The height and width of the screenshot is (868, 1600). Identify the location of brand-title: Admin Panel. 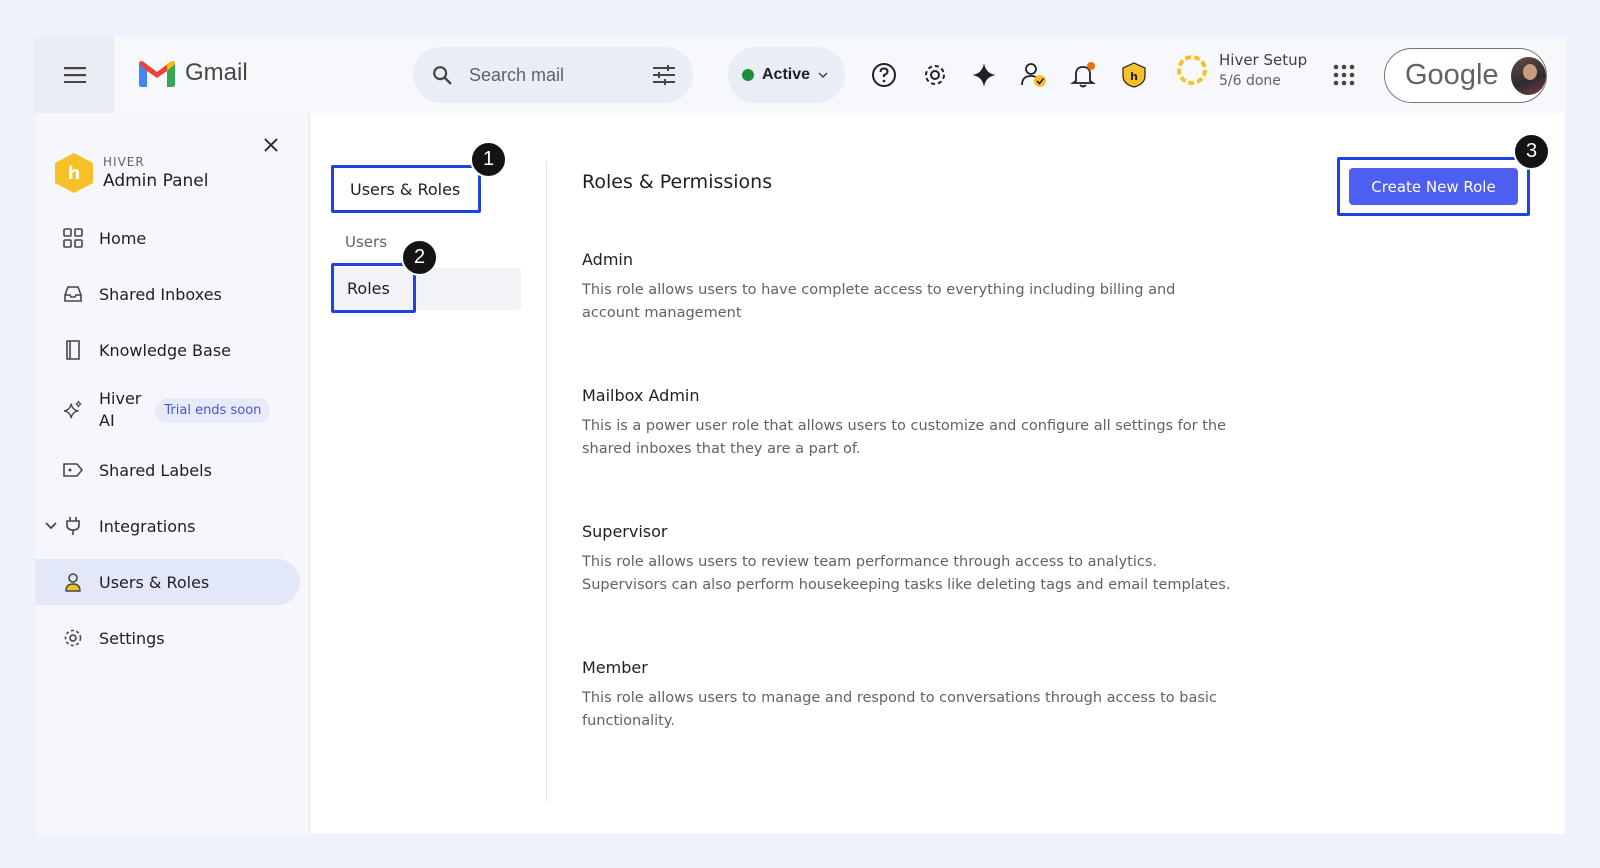
(156, 181).